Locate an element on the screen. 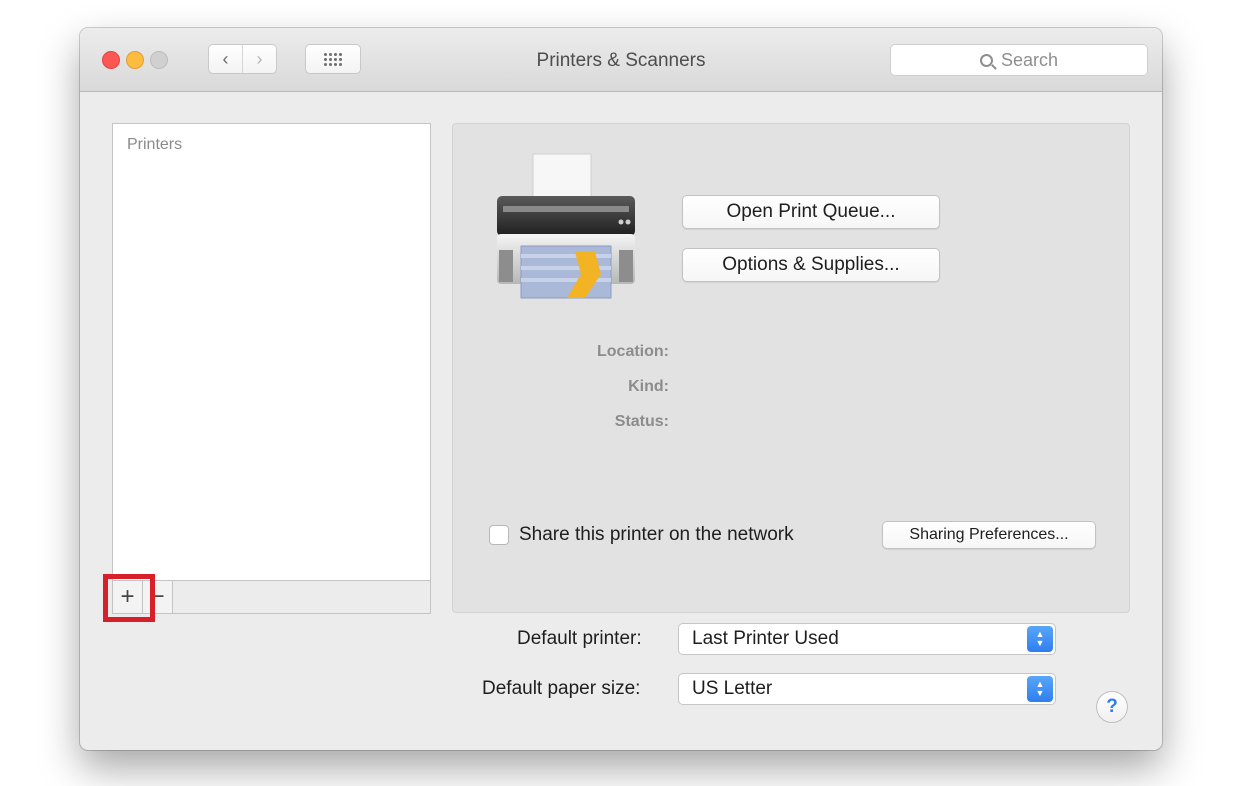 The width and height of the screenshot is (1244, 786). kind-label: Kind: is located at coordinates (648, 386).